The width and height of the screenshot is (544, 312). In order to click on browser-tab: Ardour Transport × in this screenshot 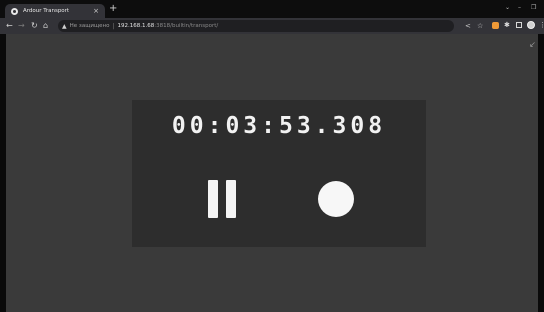, I will do `click(55, 11)`.